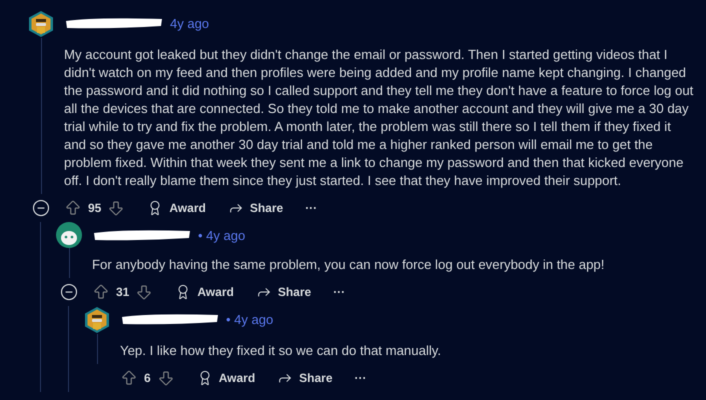  I want to click on comment-text: Yep. I like how they fixed it so we can do that manually., so click(281, 351).